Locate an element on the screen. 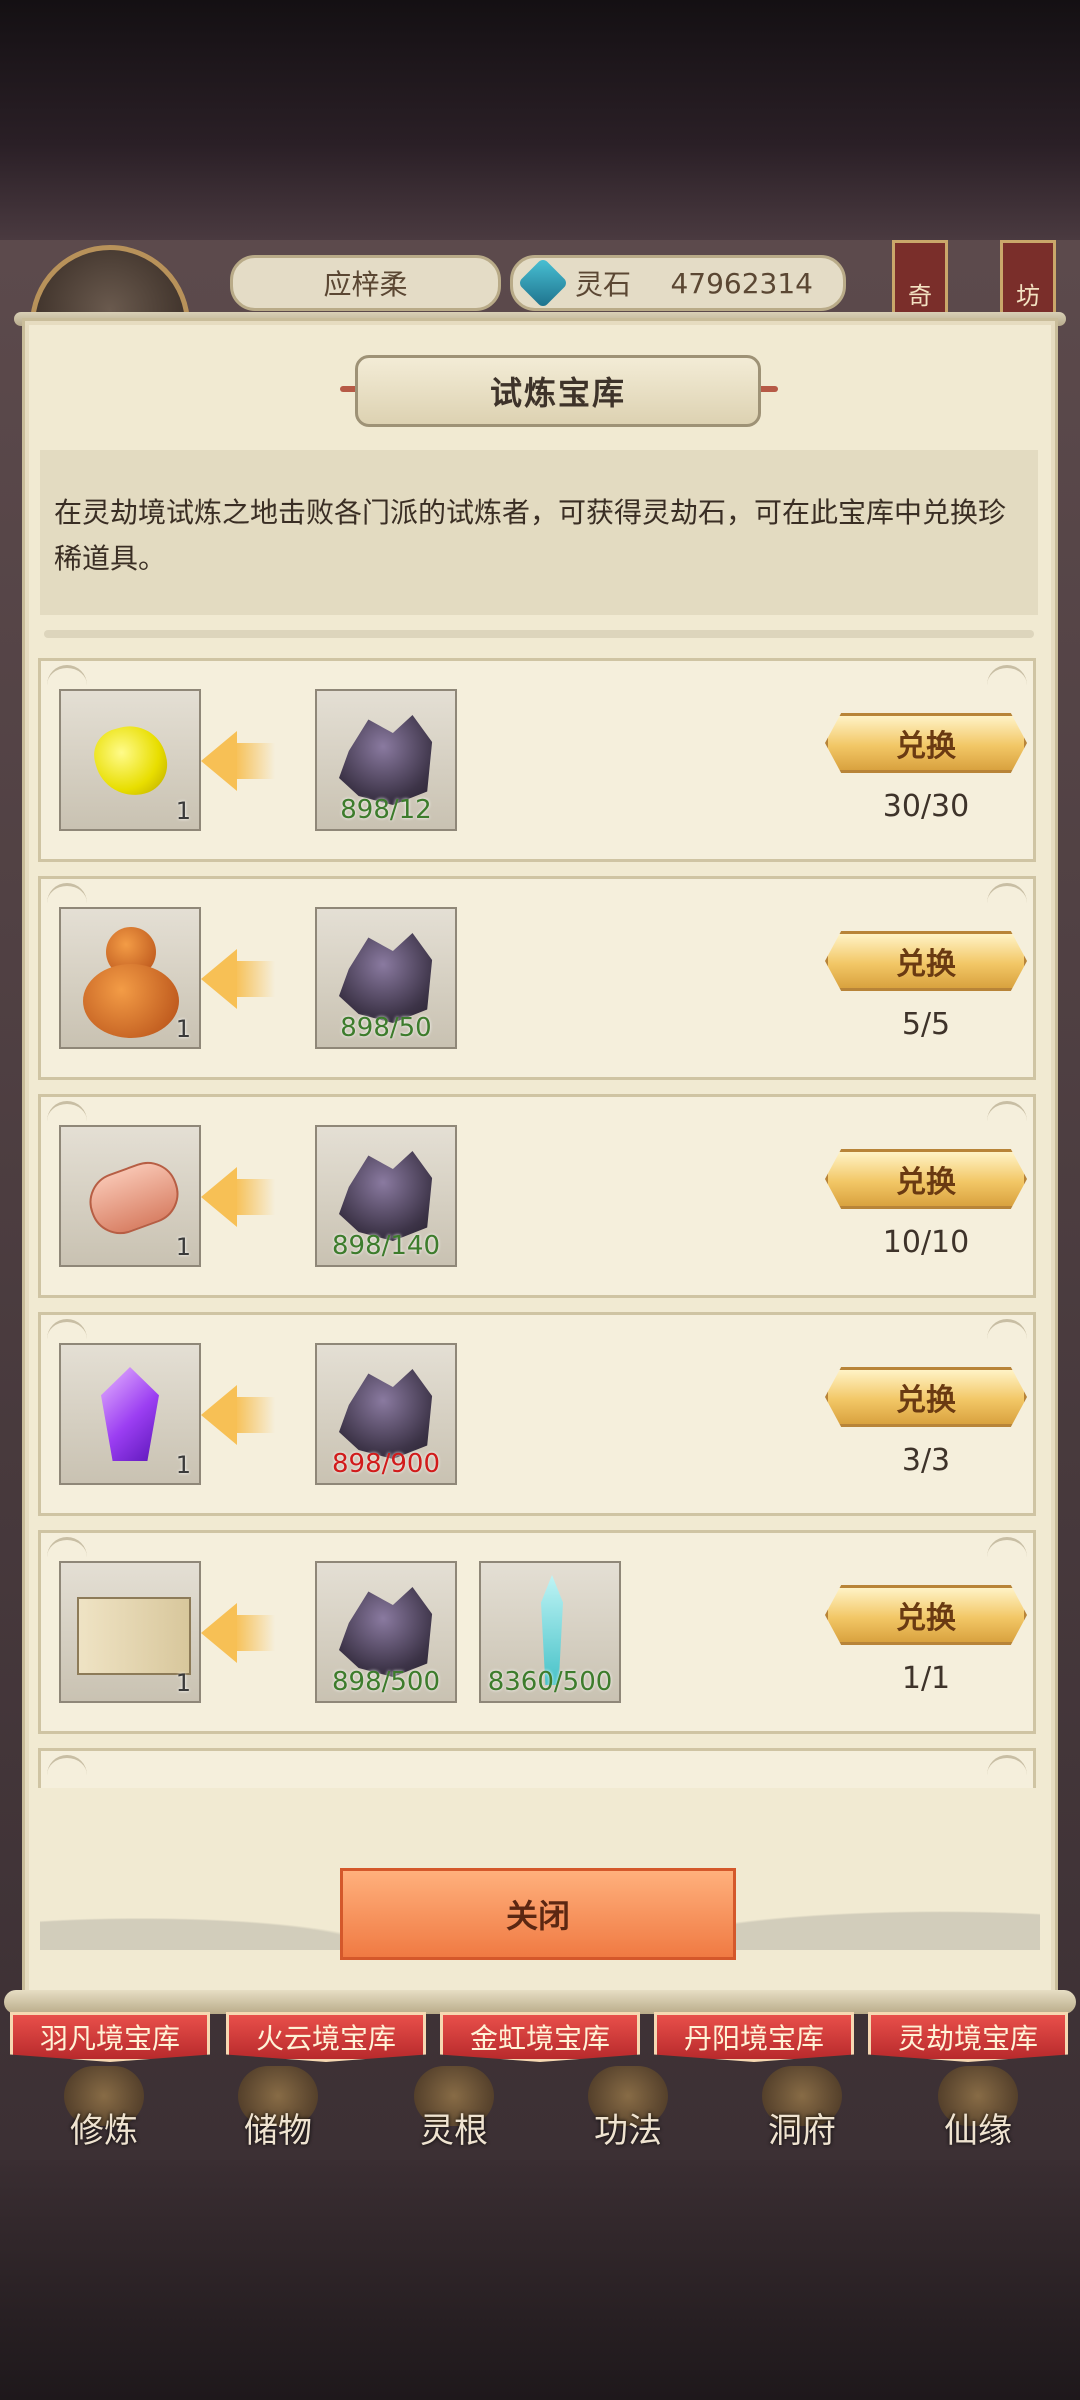 This screenshot has height=2400, width=1080. cost-slot: 898/900 is located at coordinates (386, 1414).